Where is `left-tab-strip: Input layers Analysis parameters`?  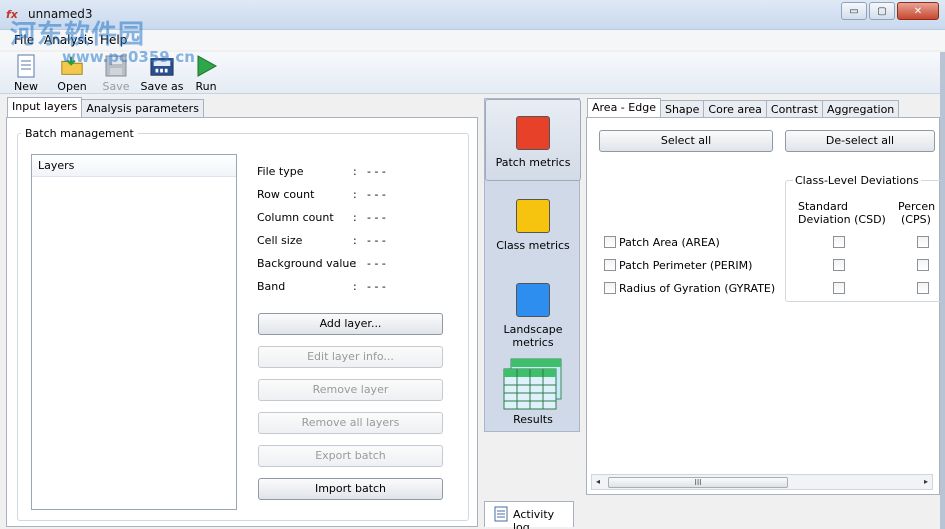 left-tab-strip: Input layers Analysis parameters is located at coordinates (105, 107).